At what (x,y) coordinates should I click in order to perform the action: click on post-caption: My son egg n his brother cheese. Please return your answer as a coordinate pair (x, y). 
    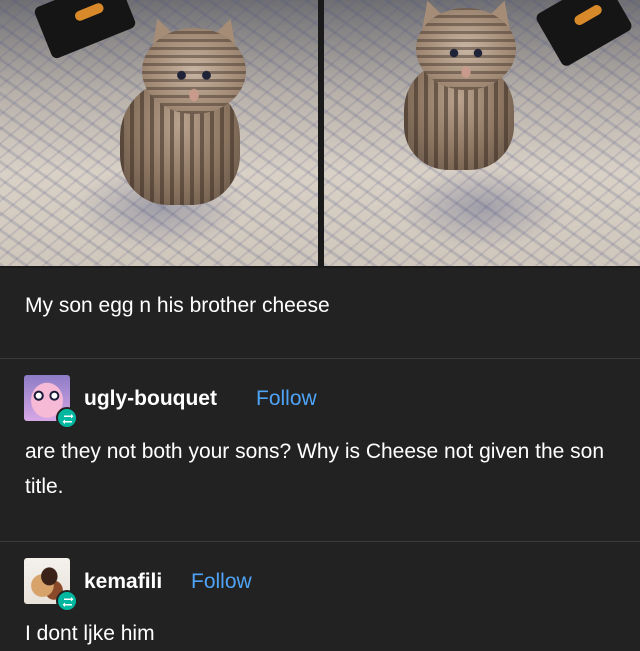
    Looking at the image, I should click on (177, 305).